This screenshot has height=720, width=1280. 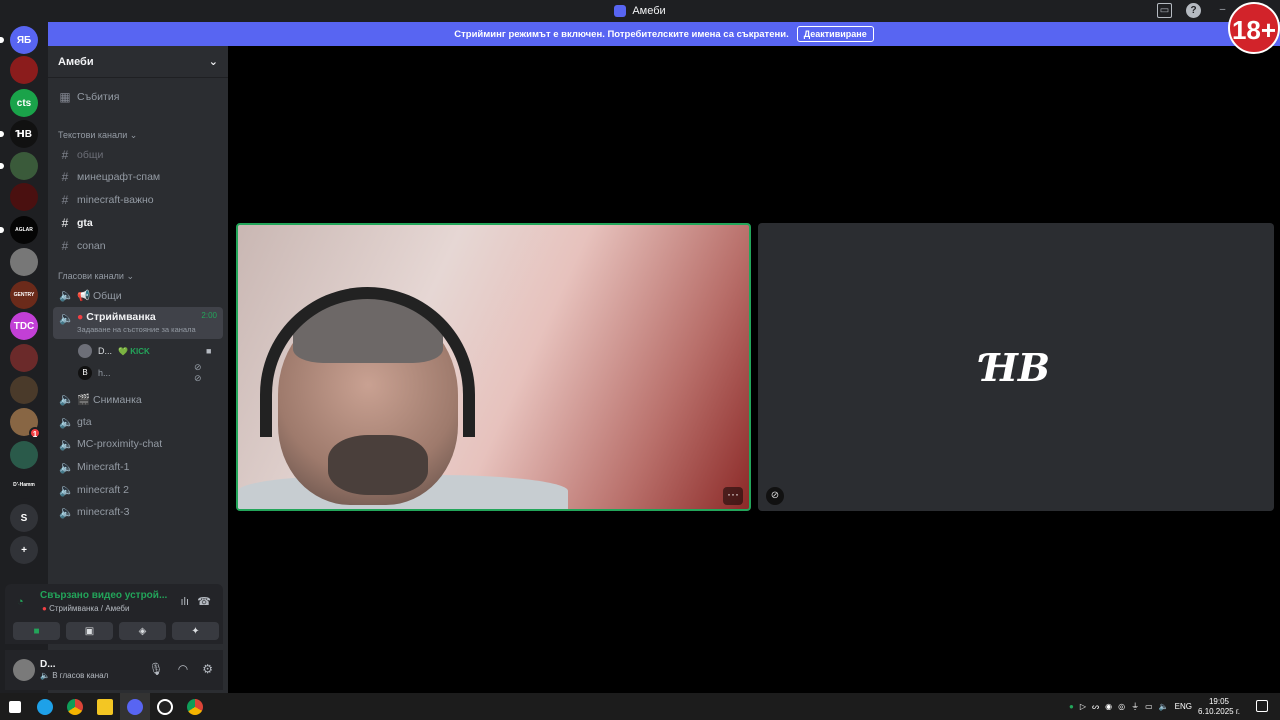 I want to click on file-explorer-icon, so click(x=105, y=706).